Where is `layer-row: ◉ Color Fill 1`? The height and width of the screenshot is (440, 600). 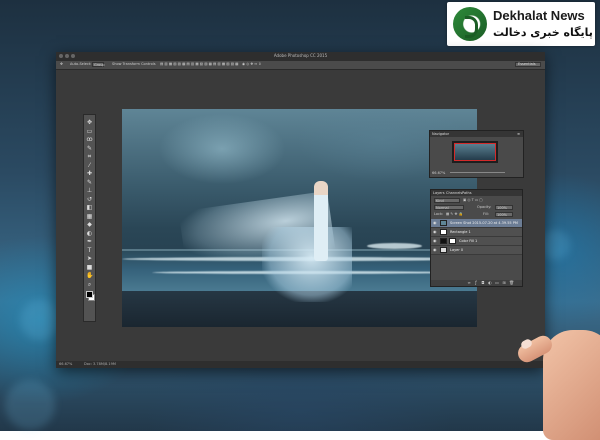 layer-row: ◉ Color Fill 1 is located at coordinates (476, 241).